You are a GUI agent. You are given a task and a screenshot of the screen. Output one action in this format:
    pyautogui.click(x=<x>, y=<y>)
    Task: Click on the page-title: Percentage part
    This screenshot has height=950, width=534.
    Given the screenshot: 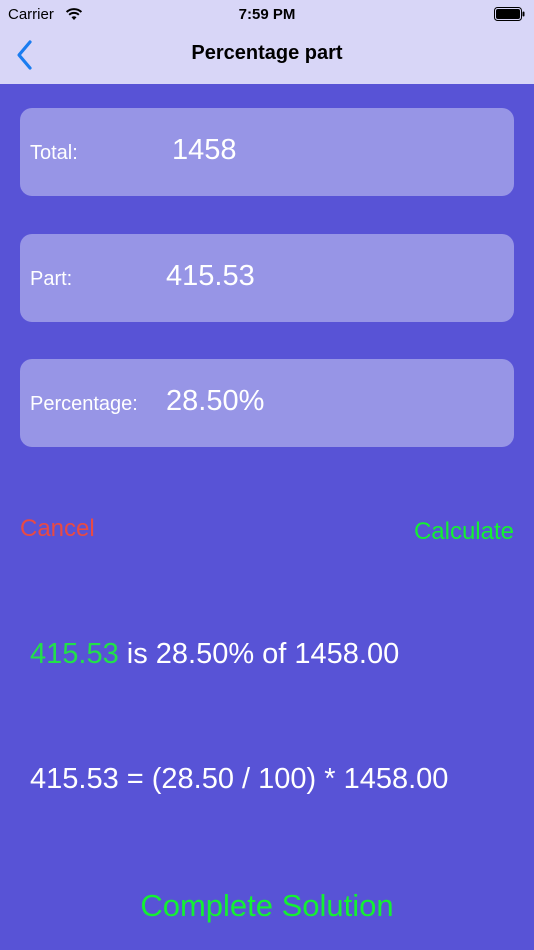 What is the action you would take?
    pyautogui.click(x=267, y=53)
    